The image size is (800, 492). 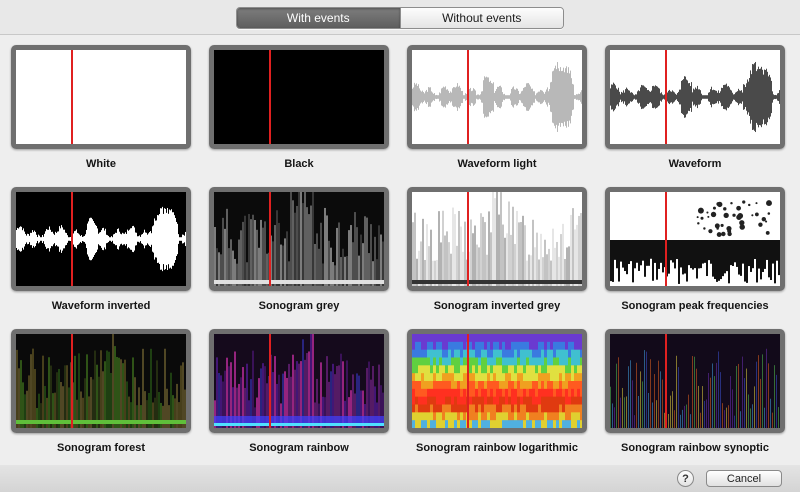 I want to click on theme-tile-sonogram-rainbow-synoptic: Sonogram rainbow synoptic, so click(x=695, y=391).